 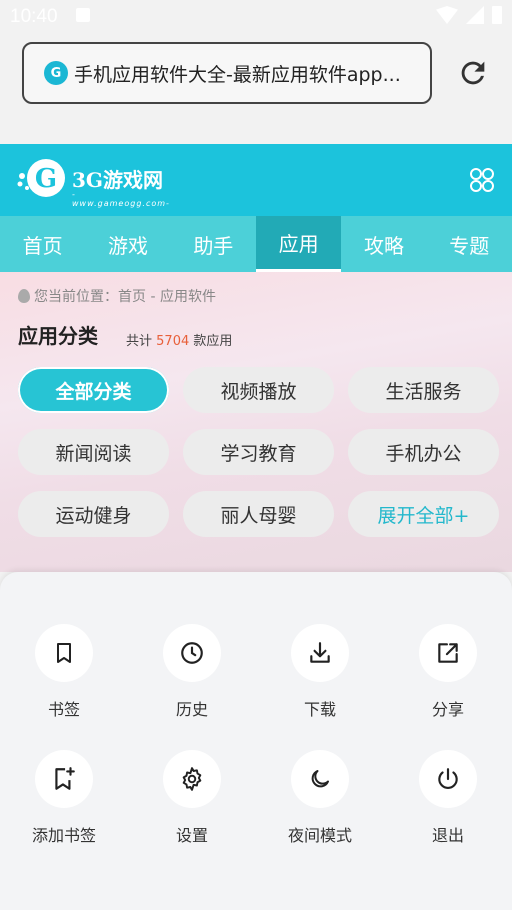 What do you see at coordinates (93, 452) in the screenshot?
I see `chip-news: 新闻阅读` at bounding box center [93, 452].